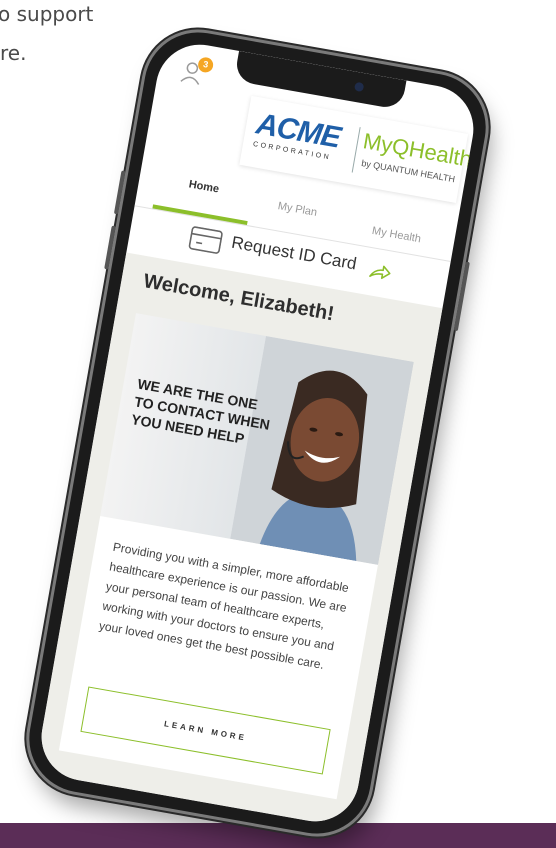  Describe the element at coordinates (356, 150) in the screenshot. I see `logo-divider` at that location.